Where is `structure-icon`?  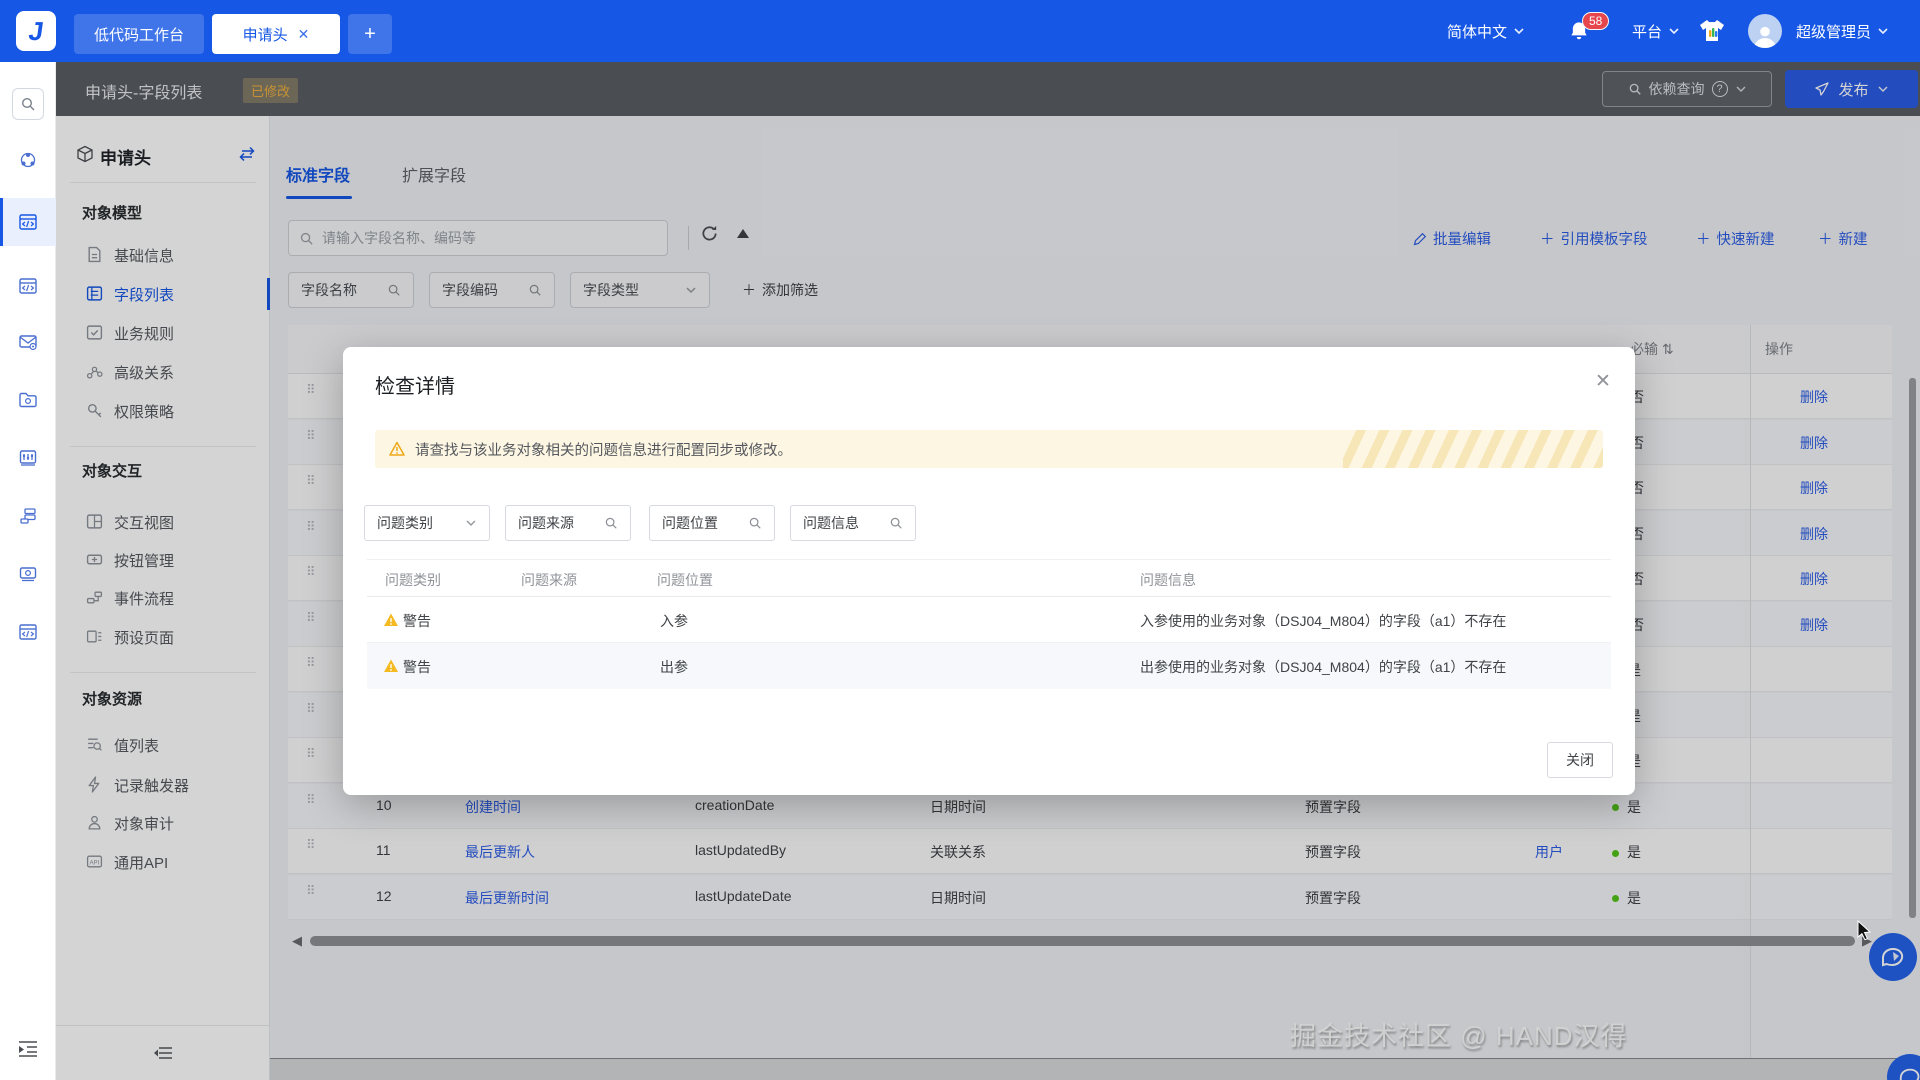
structure-icon is located at coordinates (28, 516).